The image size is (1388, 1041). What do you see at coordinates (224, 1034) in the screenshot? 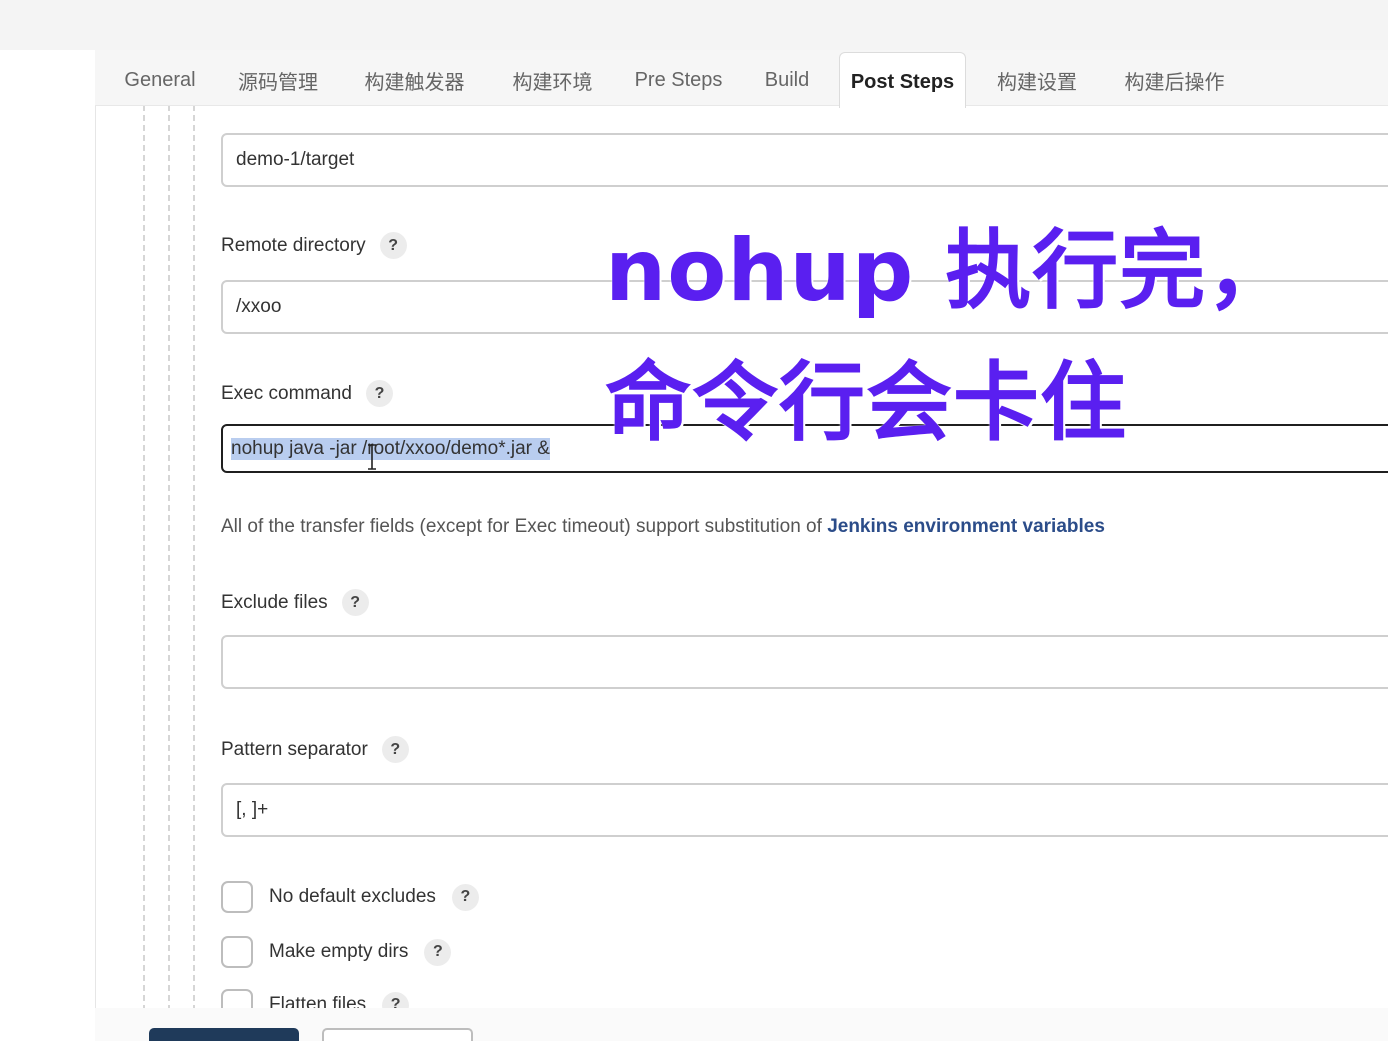
I see `save-button` at bounding box center [224, 1034].